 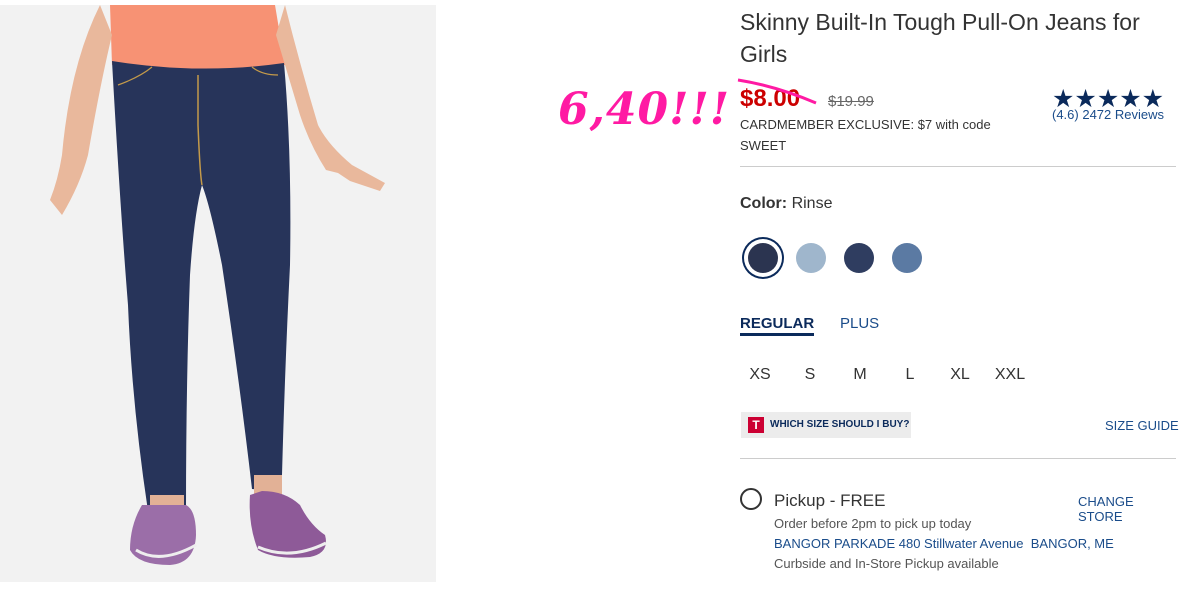 What do you see at coordinates (810, 375) in the screenshot?
I see `size-option: S` at bounding box center [810, 375].